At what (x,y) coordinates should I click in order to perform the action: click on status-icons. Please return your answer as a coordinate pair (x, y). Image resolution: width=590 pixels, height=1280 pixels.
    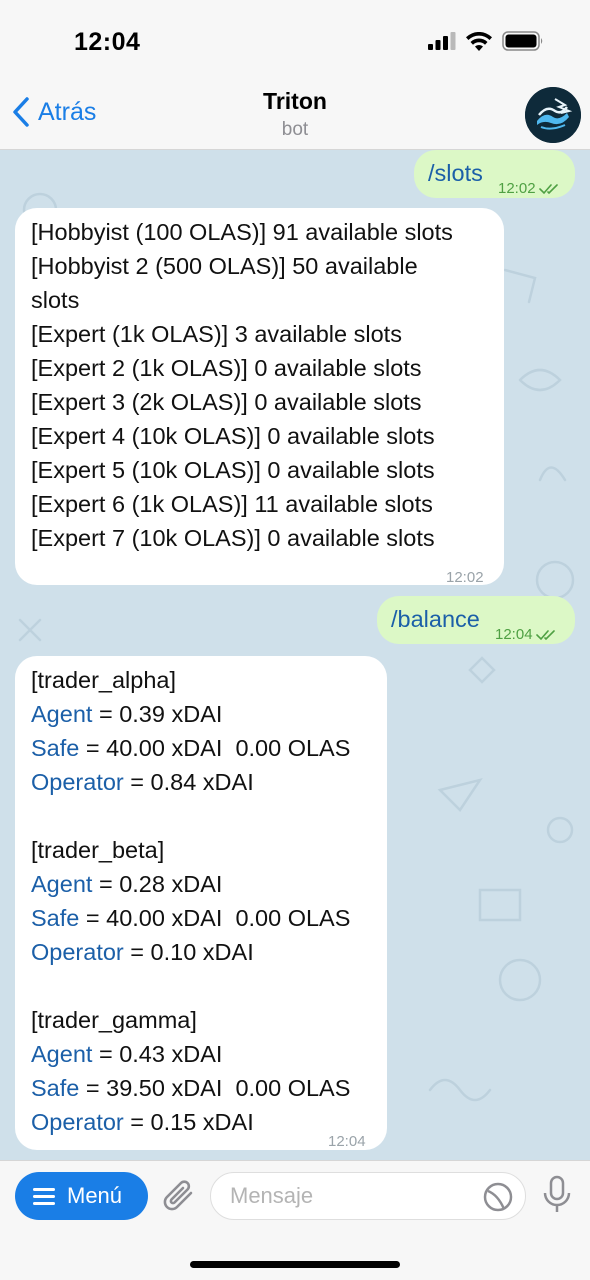
    Looking at the image, I should click on (486, 41).